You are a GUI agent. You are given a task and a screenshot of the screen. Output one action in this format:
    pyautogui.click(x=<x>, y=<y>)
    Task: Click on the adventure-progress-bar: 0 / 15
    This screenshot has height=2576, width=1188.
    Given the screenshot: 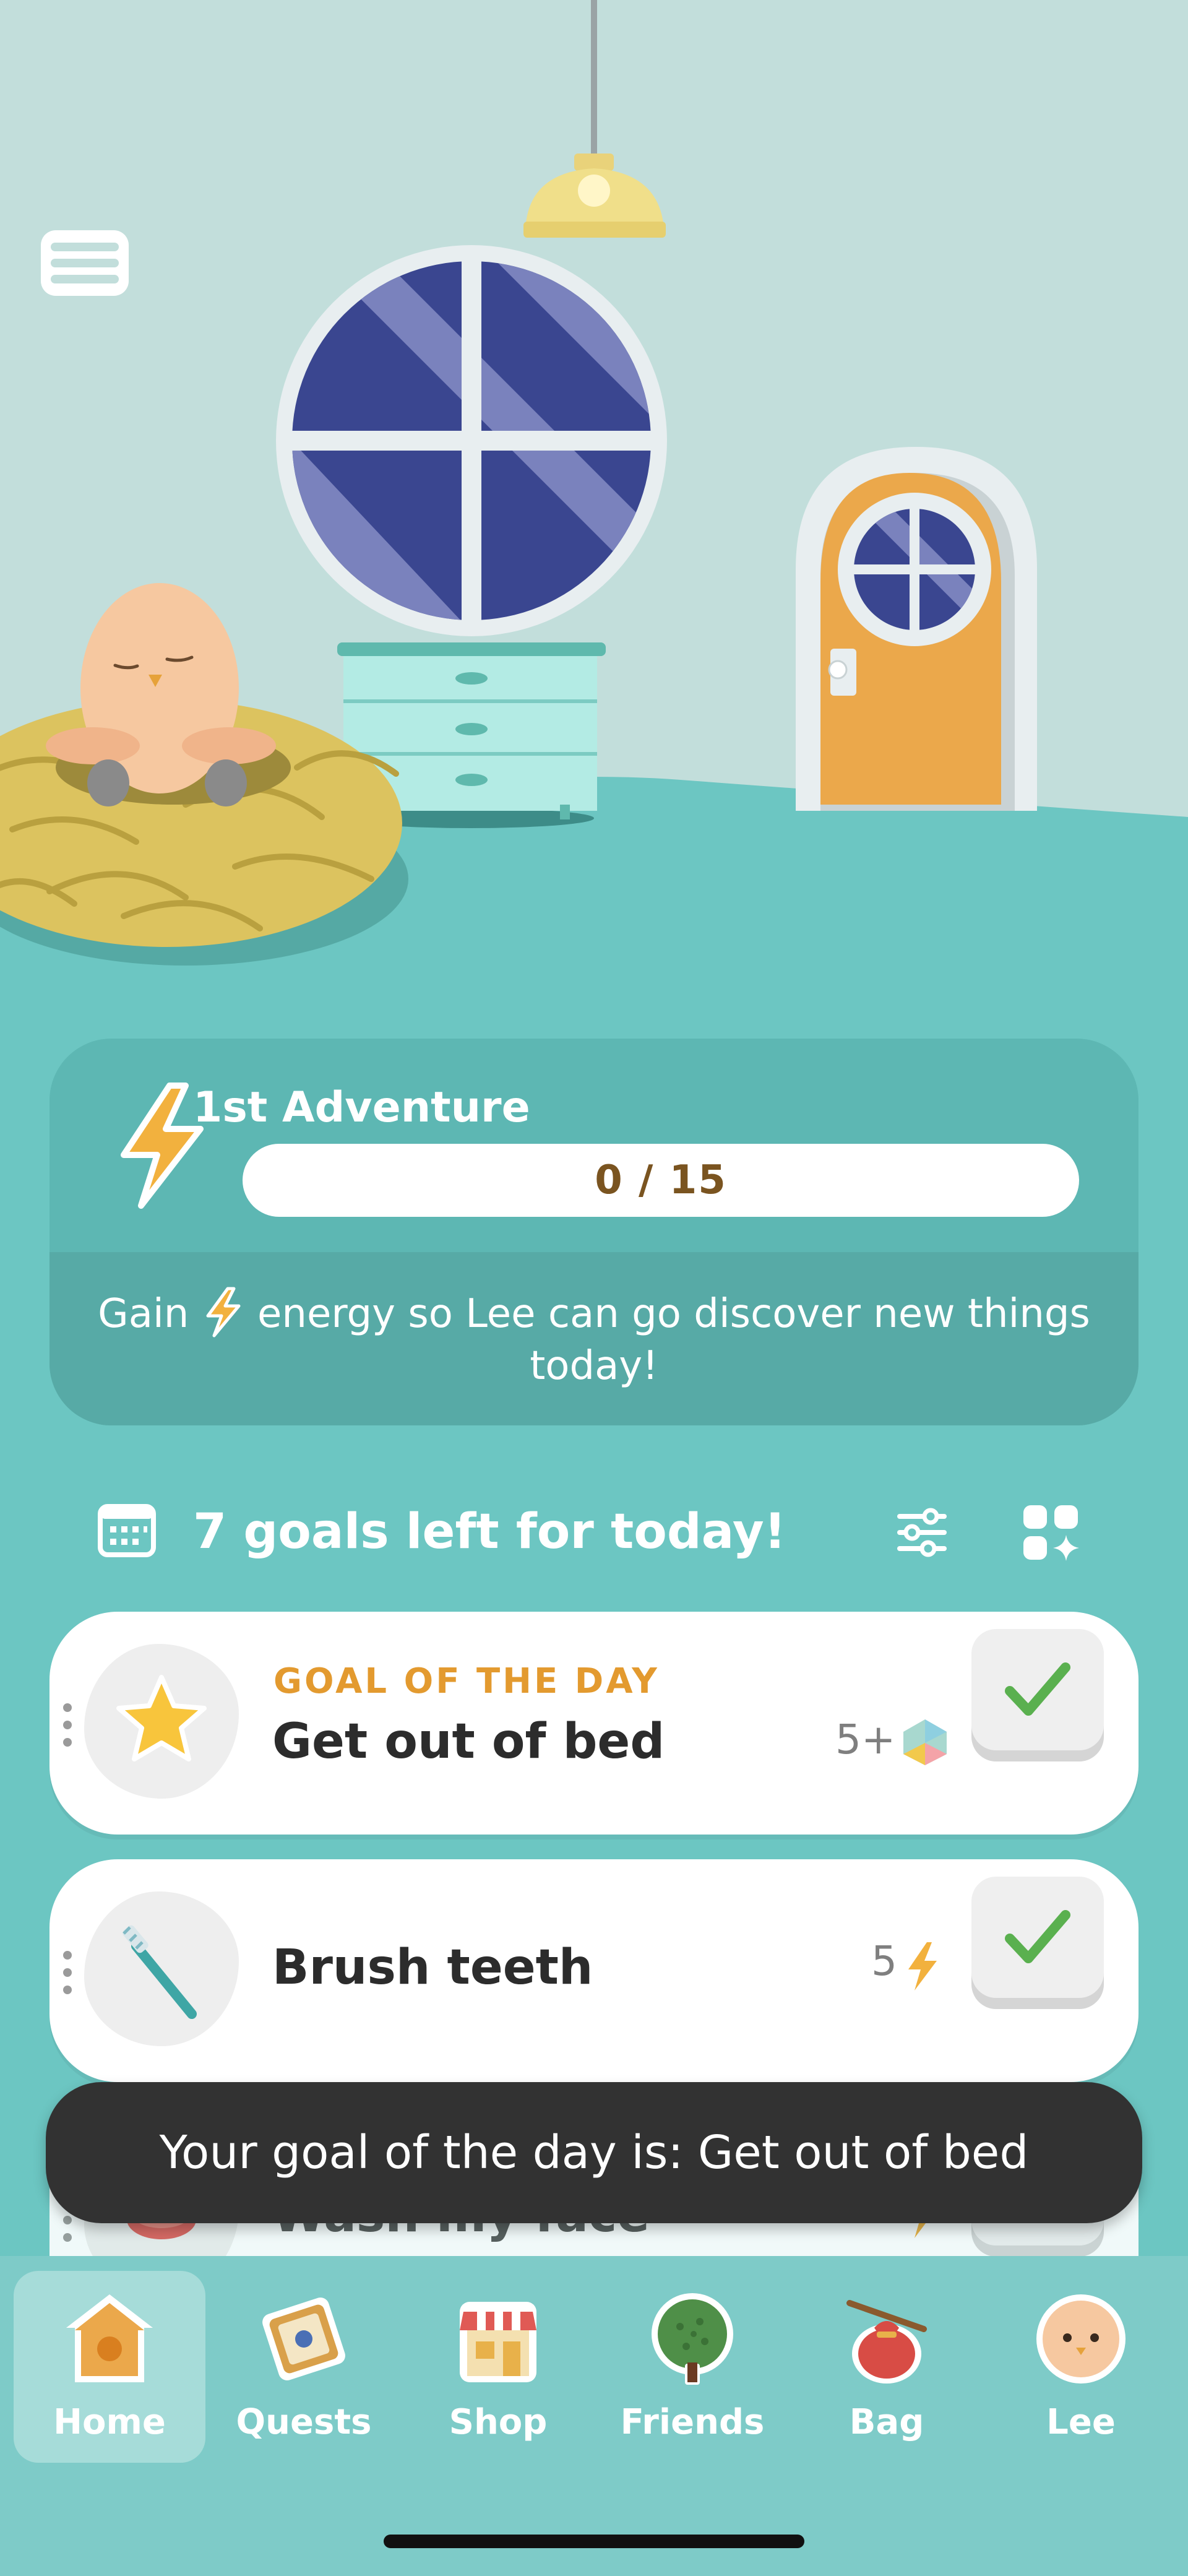 What is the action you would take?
    pyautogui.click(x=661, y=1180)
    